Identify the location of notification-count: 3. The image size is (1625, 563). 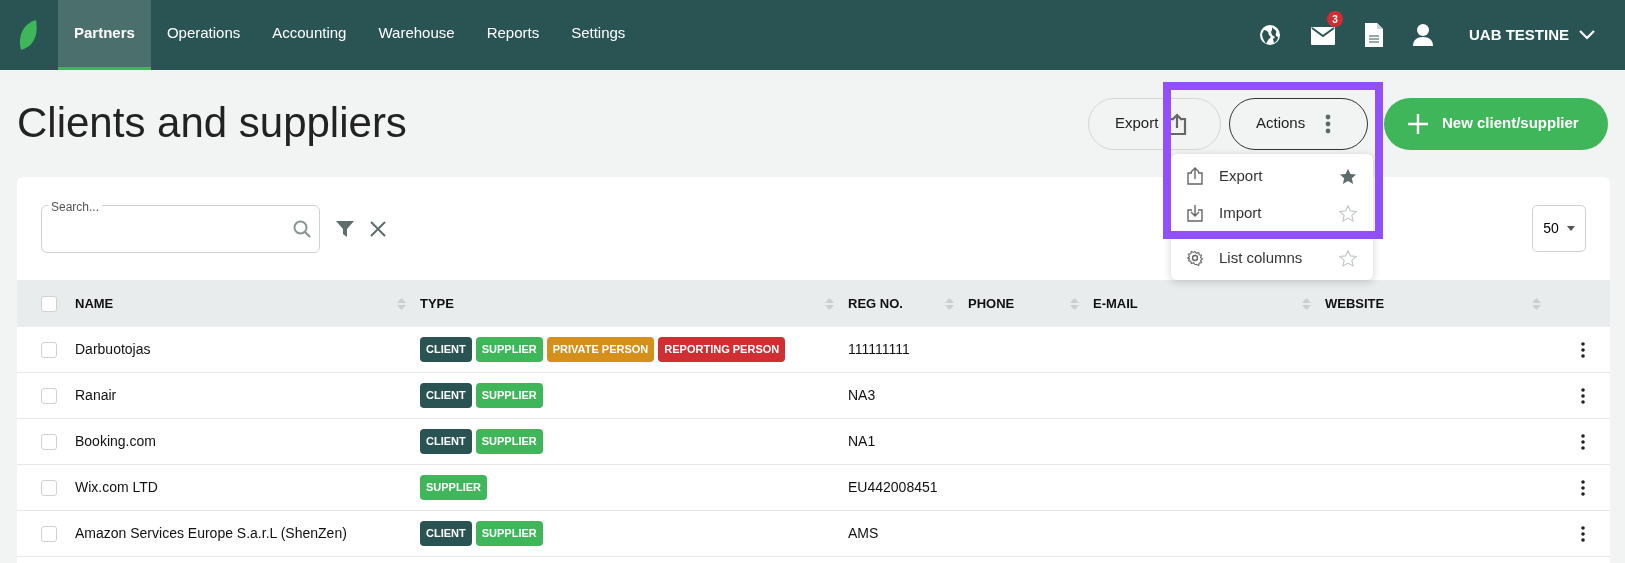
(1335, 19).